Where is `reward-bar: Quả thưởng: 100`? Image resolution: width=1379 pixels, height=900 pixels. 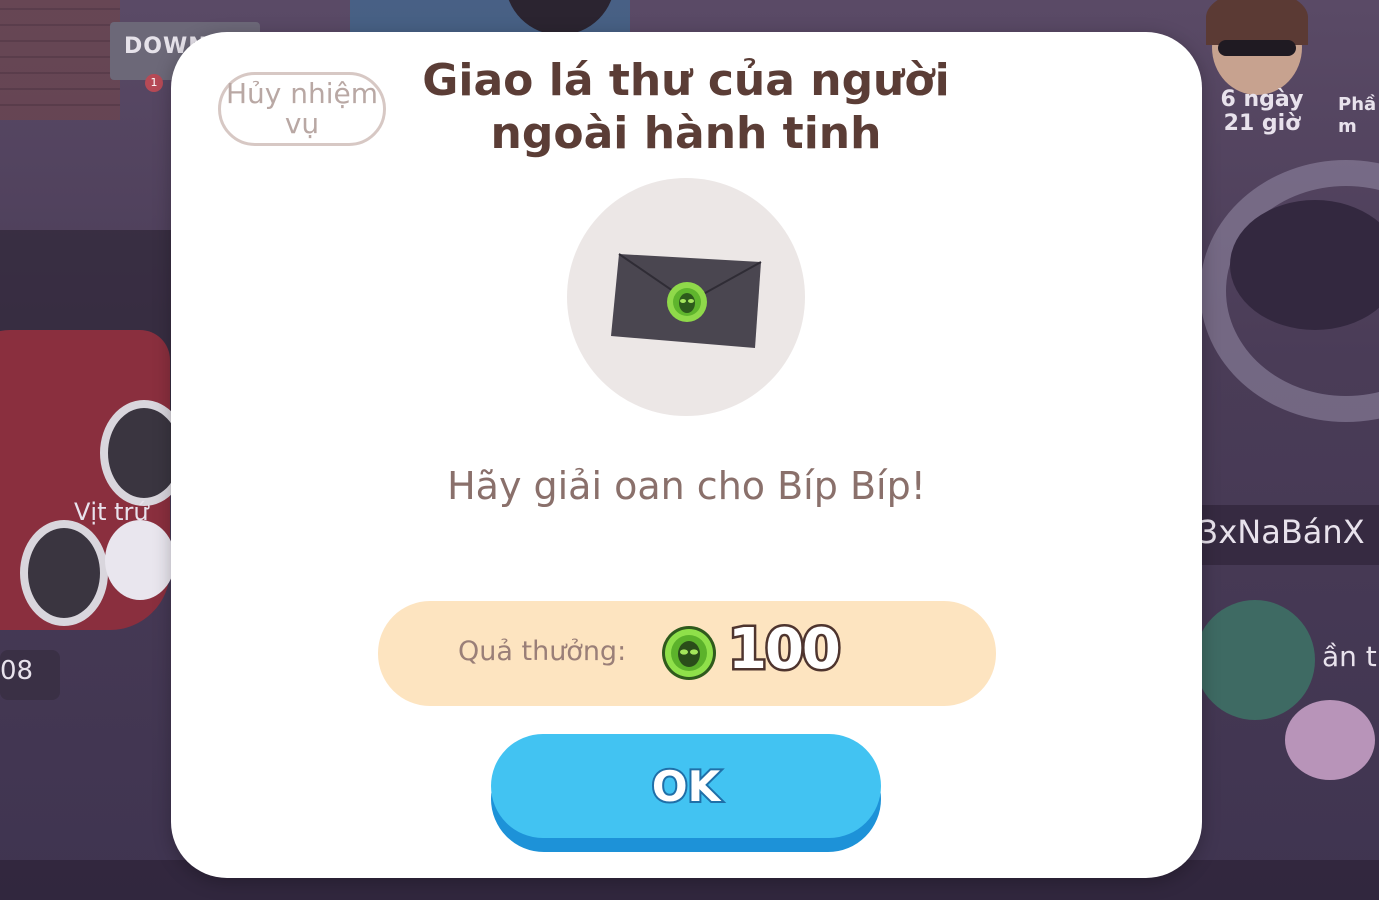
reward-bar: Quả thưởng: 100 is located at coordinates (687, 653).